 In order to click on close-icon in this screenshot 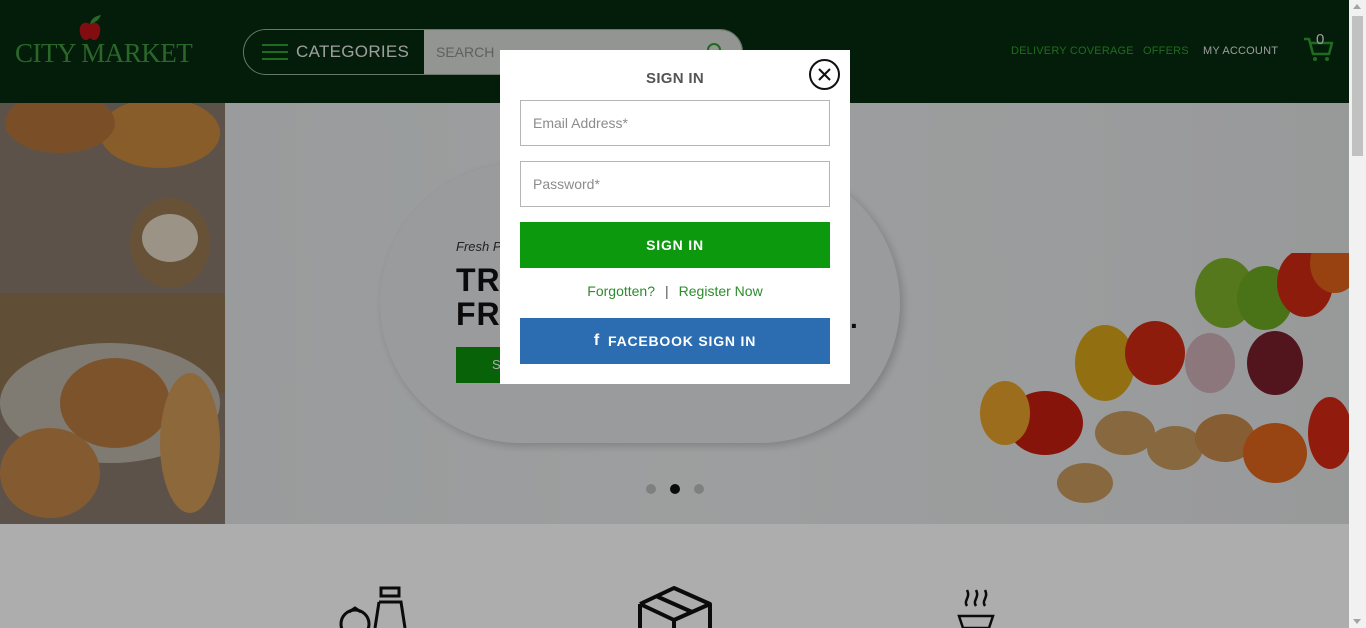, I will do `click(824, 74)`.